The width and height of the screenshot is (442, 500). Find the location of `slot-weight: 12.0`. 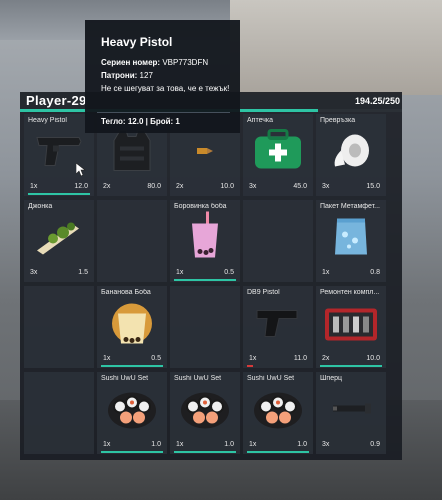

slot-weight: 12.0 is located at coordinates (81, 186).